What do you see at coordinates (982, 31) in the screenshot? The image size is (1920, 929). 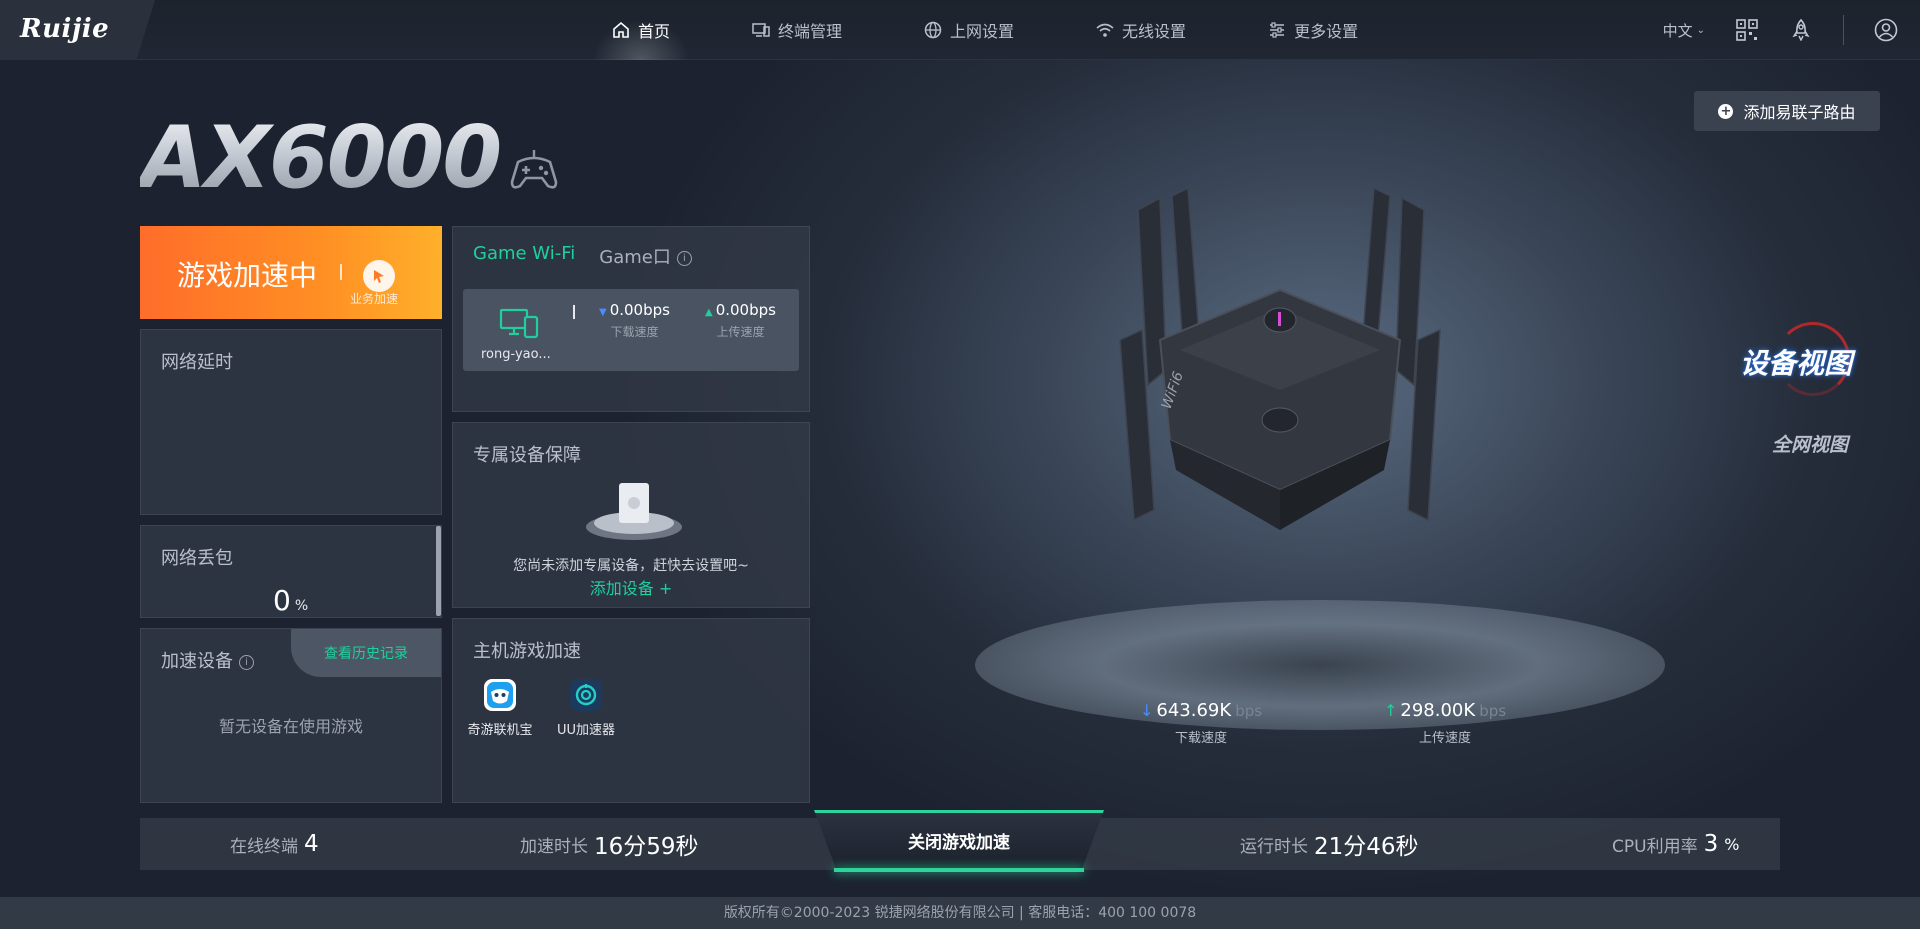 I see `nav-item-label: 上网设置` at bounding box center [982, 31].